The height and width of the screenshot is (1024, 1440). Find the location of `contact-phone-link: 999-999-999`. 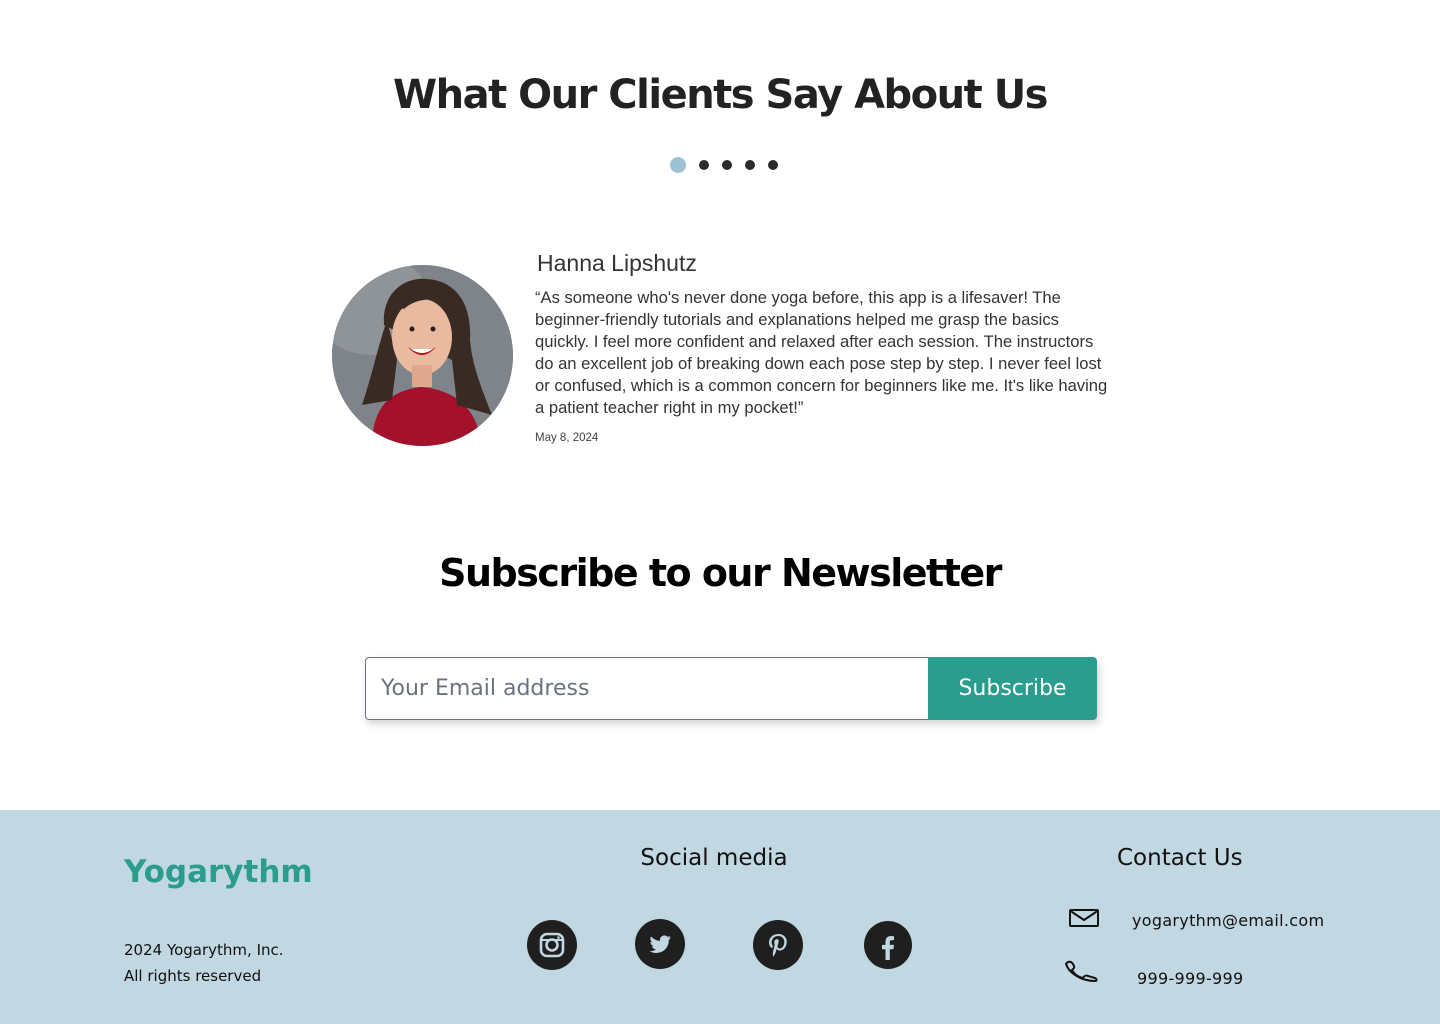

contact-phone-link: 999-999-999 is located at coordinates (1190, 978).